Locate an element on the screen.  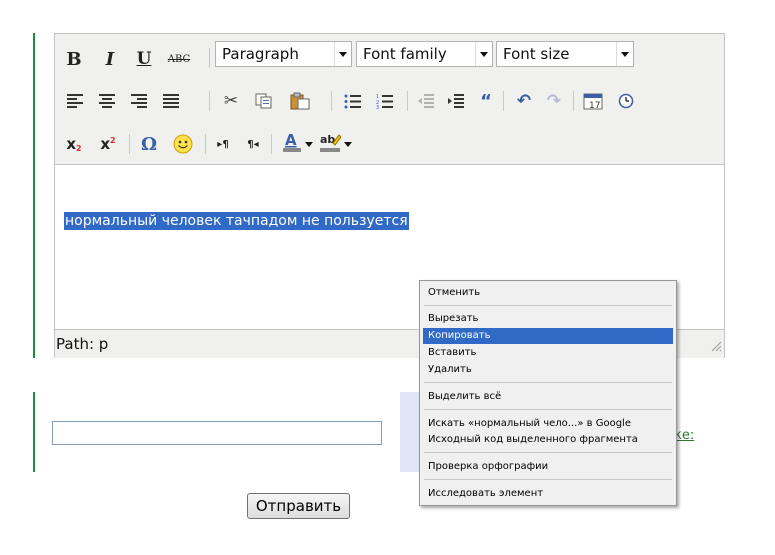
font-family-select-value: Font family is located at coordinates (405, 54).